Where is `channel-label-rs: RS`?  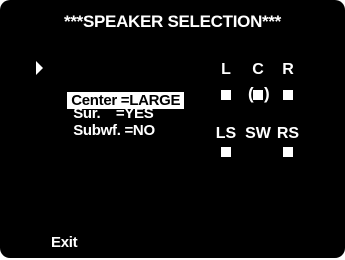
channel-label-rs: RS is located at coordinates (288, 133).